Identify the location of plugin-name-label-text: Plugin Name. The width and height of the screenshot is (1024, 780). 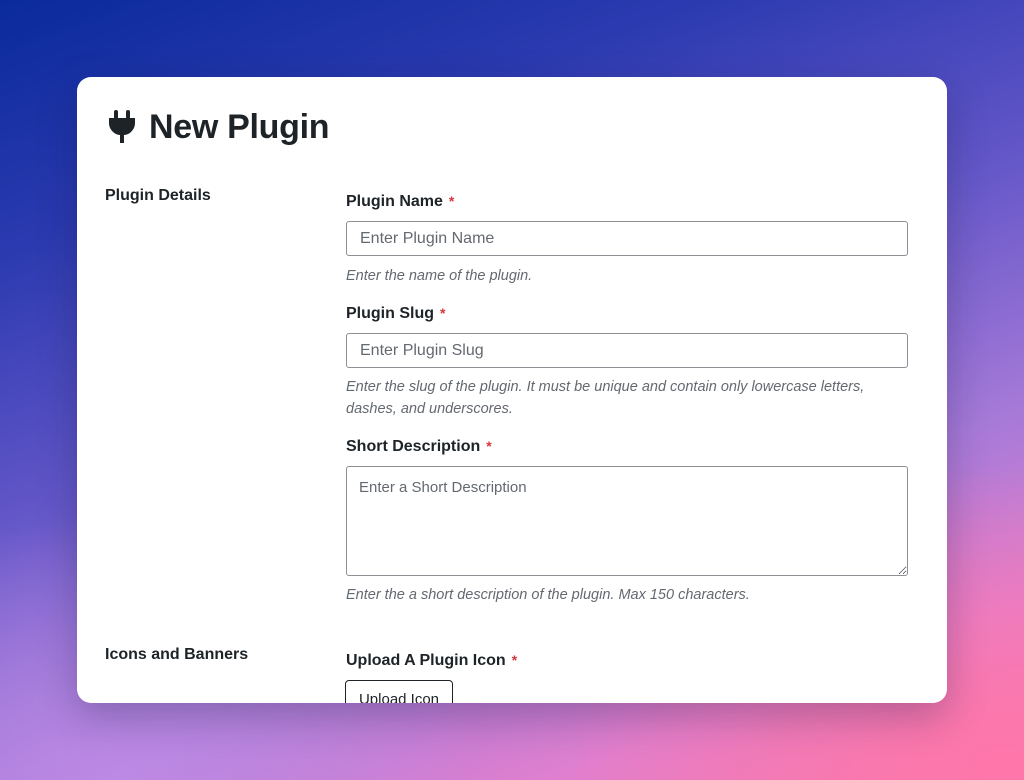
(394, 201).